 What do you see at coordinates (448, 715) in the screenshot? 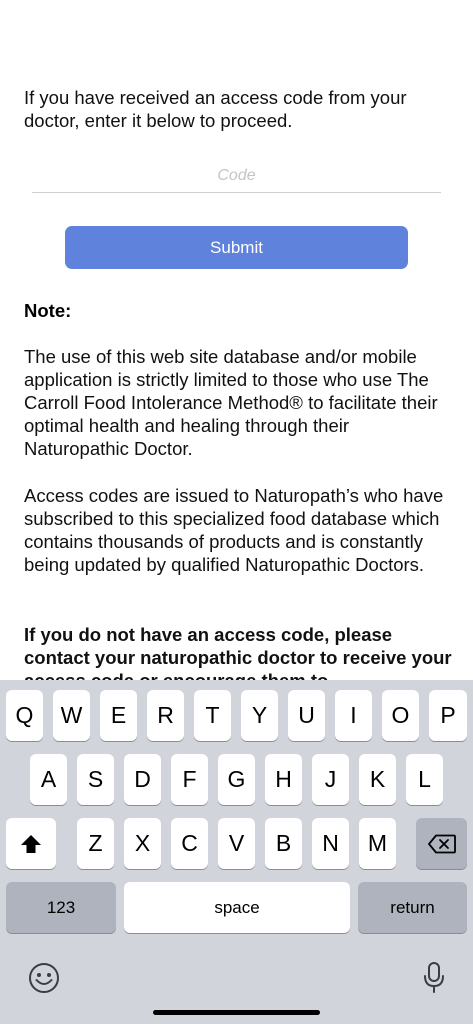
I see `key-p: P` at bounding box center [448, 715].